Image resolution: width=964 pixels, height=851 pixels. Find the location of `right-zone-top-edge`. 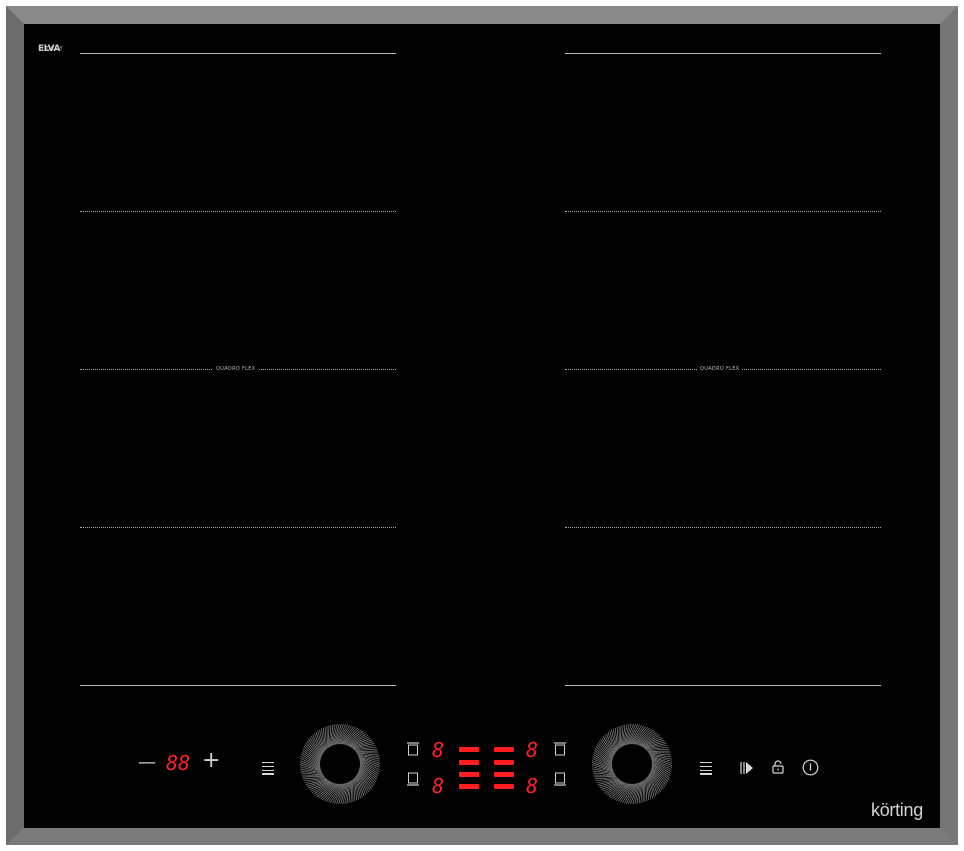

right-zone-top-edge is located at coordinates (723, 53).